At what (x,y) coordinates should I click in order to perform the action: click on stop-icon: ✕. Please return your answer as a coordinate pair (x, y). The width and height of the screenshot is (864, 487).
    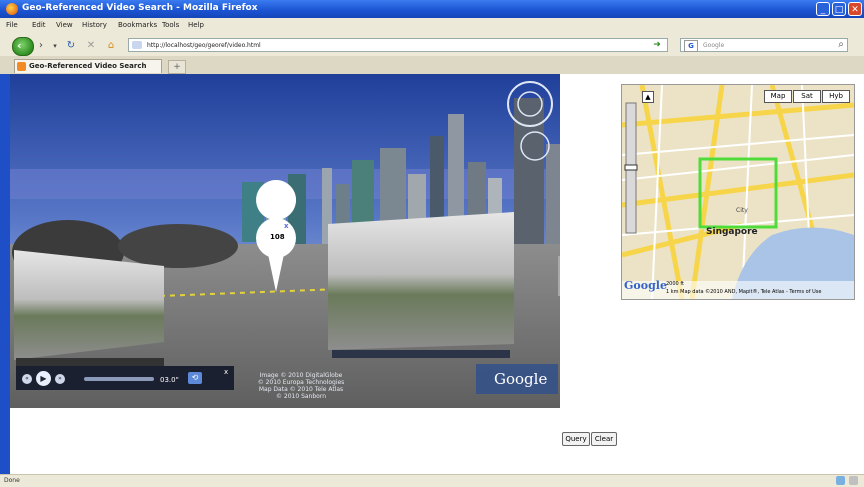
    Looking at the image, I should click on (91, 45).